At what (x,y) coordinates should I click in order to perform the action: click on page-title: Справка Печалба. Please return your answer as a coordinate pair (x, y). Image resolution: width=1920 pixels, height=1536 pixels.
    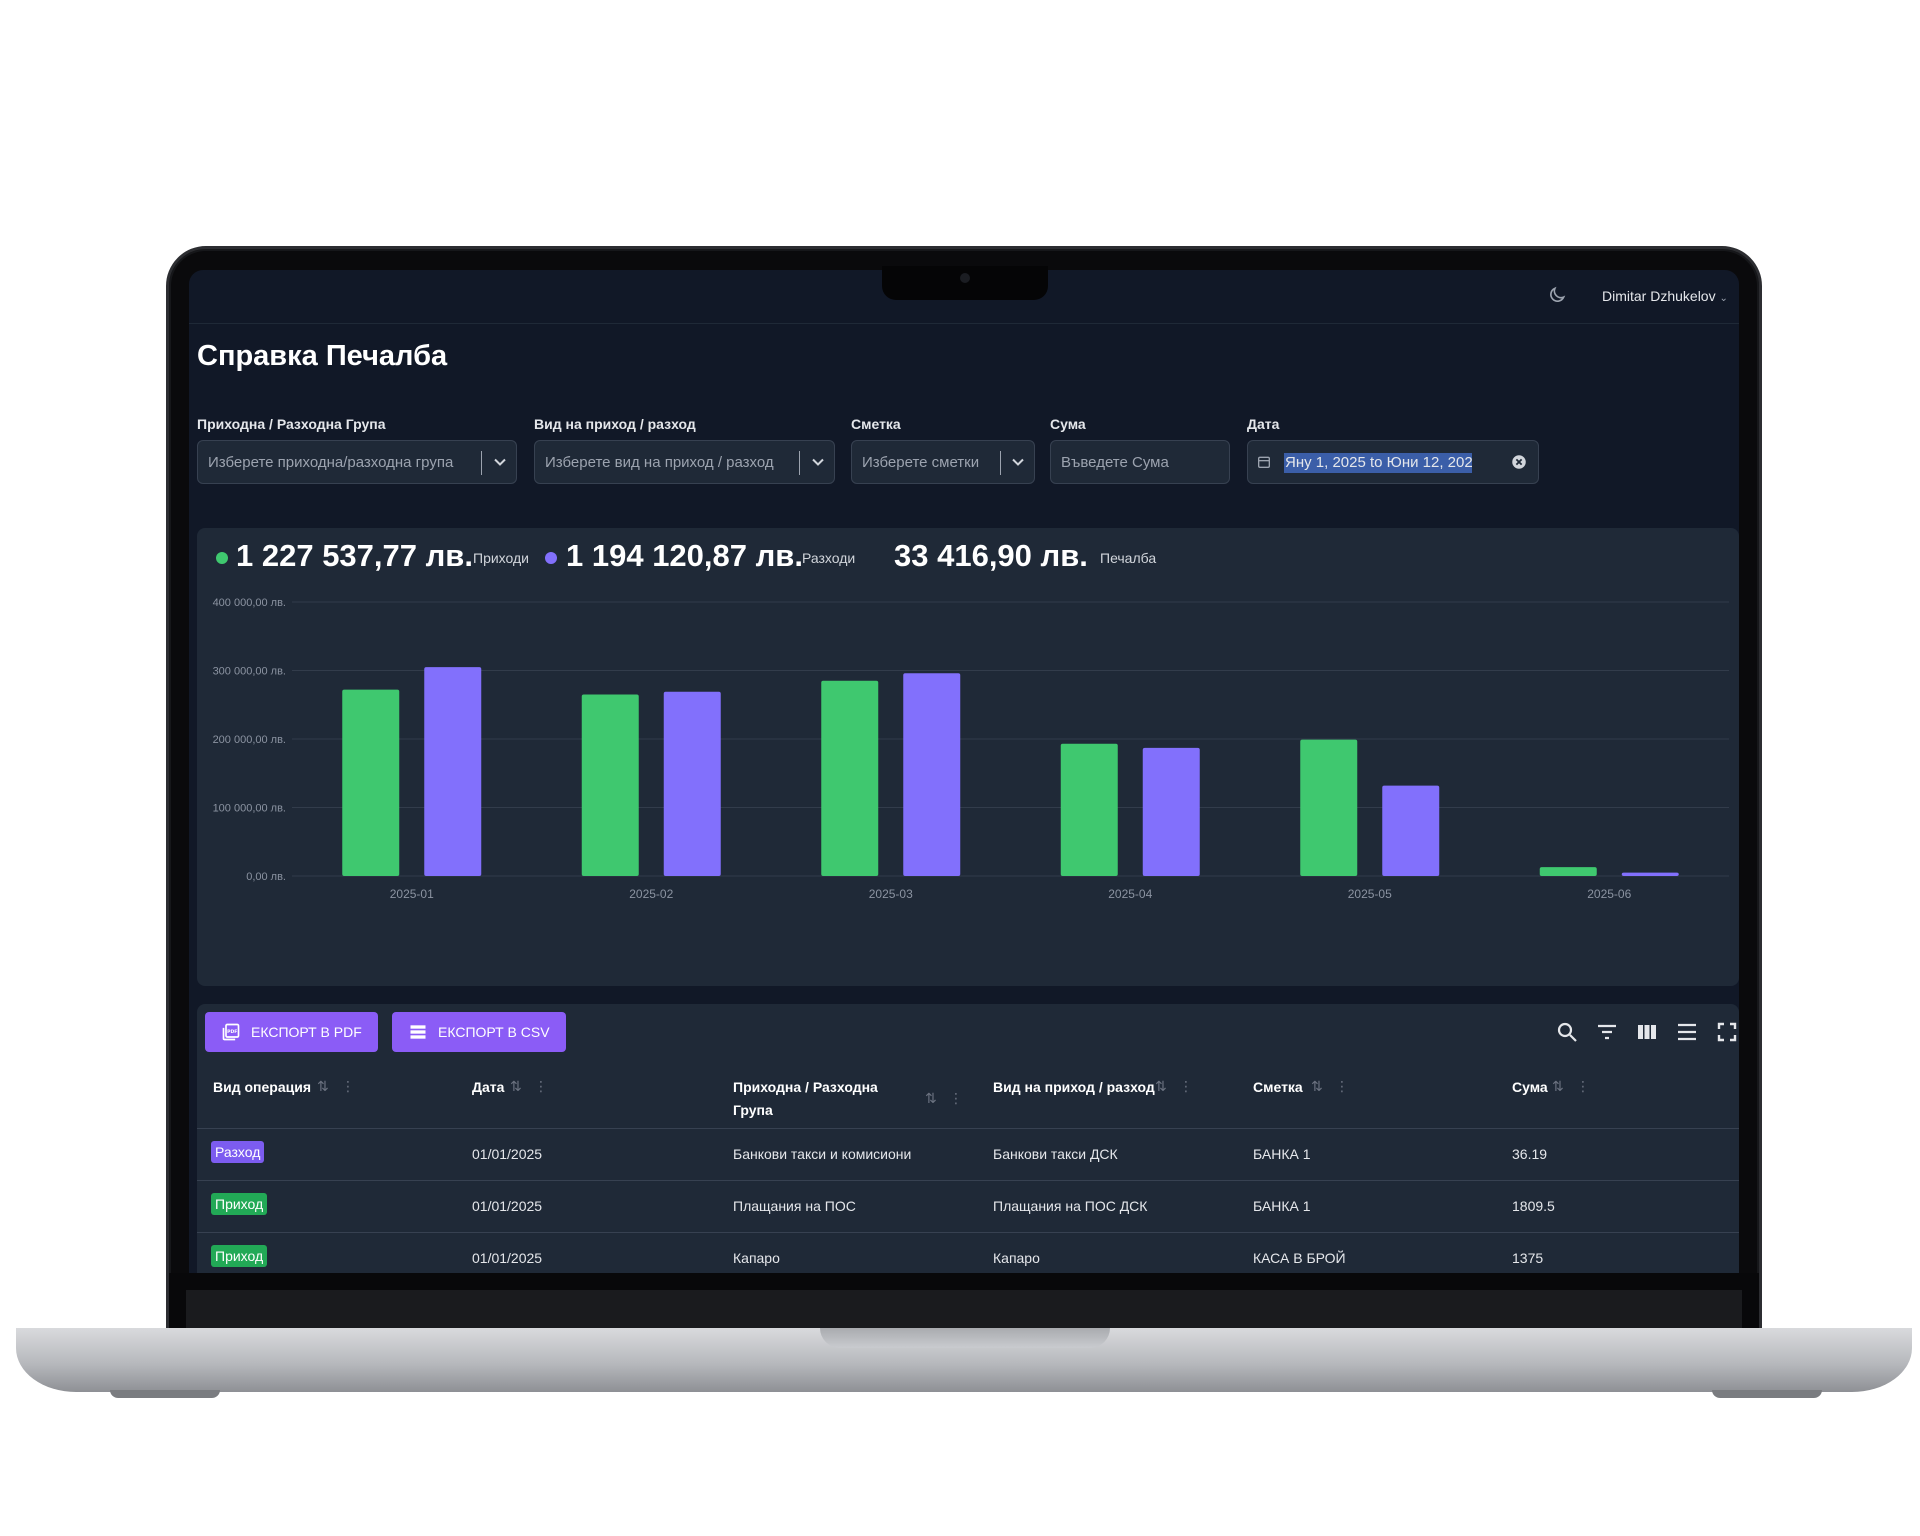
    Looking at the image, I should click on (322, 356).